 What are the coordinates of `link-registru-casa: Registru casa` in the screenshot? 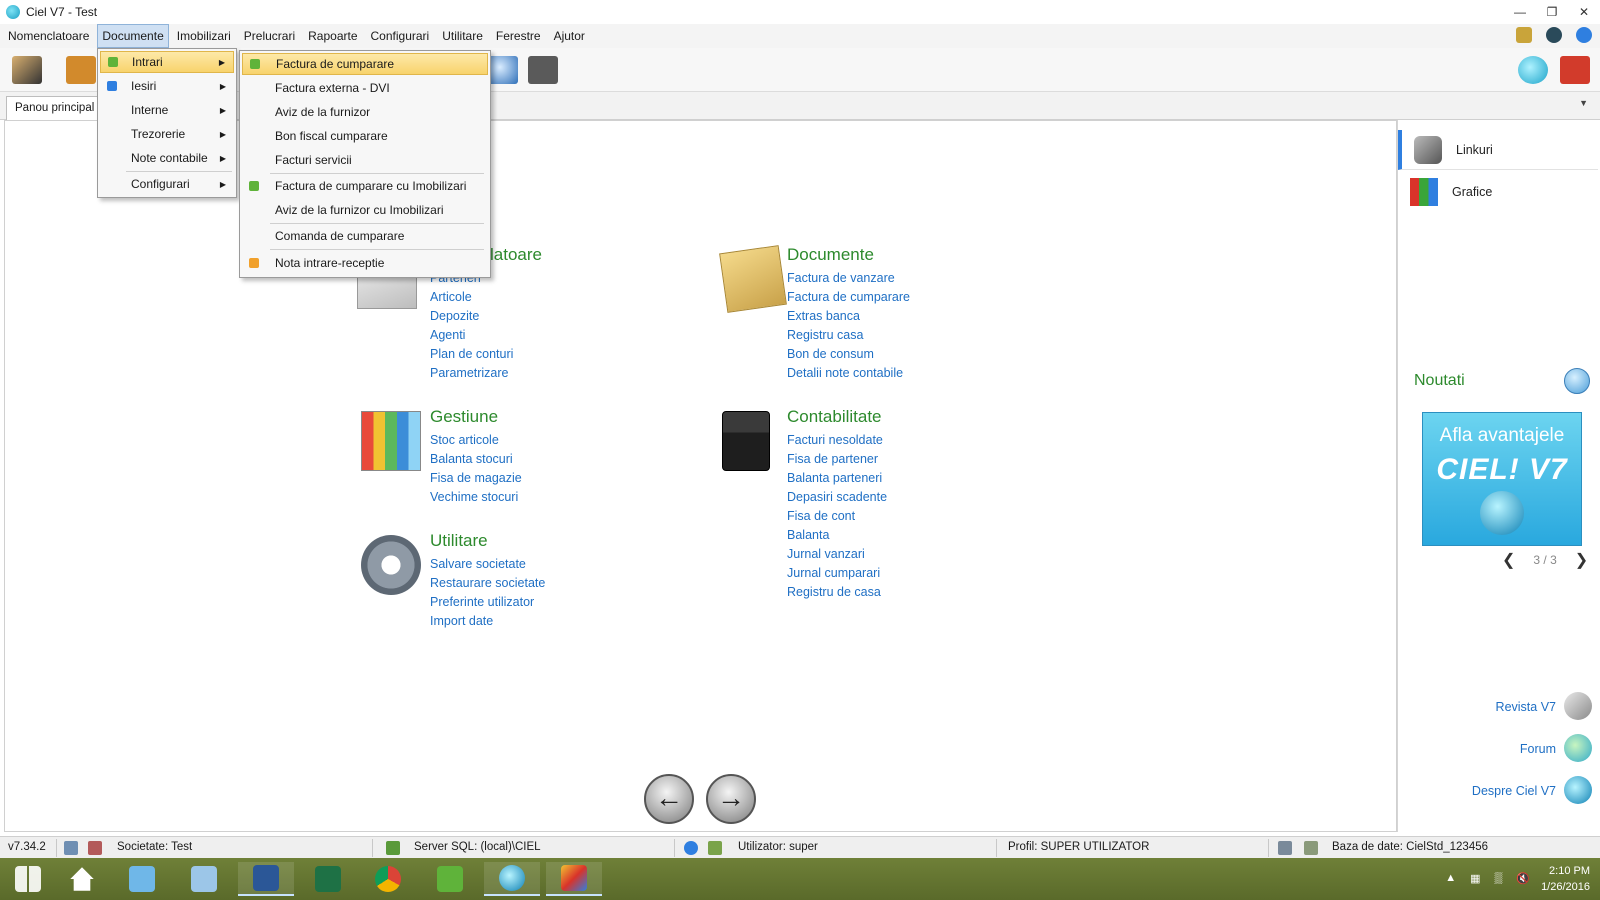 It's located at (848, 335).